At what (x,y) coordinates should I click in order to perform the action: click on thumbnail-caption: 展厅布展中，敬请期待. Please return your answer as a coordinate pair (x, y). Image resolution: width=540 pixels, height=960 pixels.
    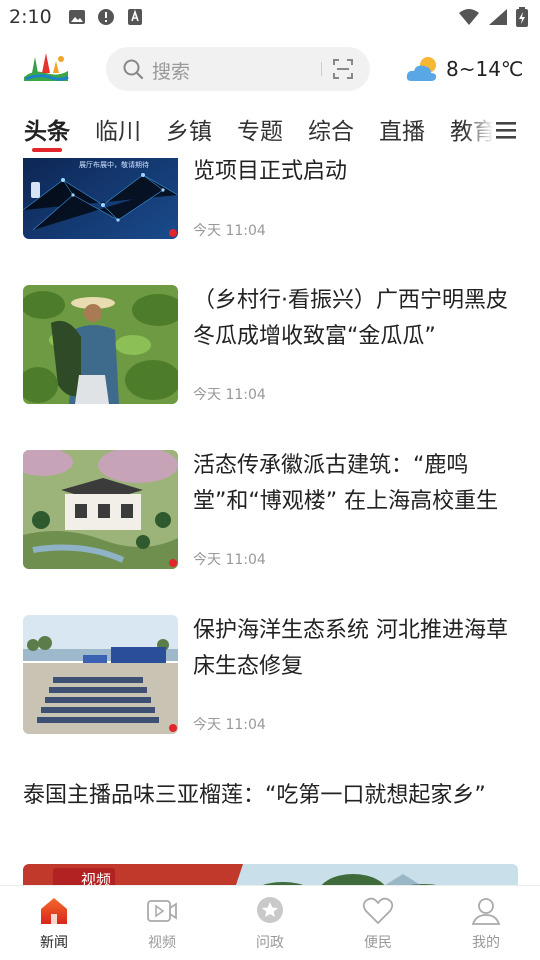
    Looking at the image, I should click on (114, 164).